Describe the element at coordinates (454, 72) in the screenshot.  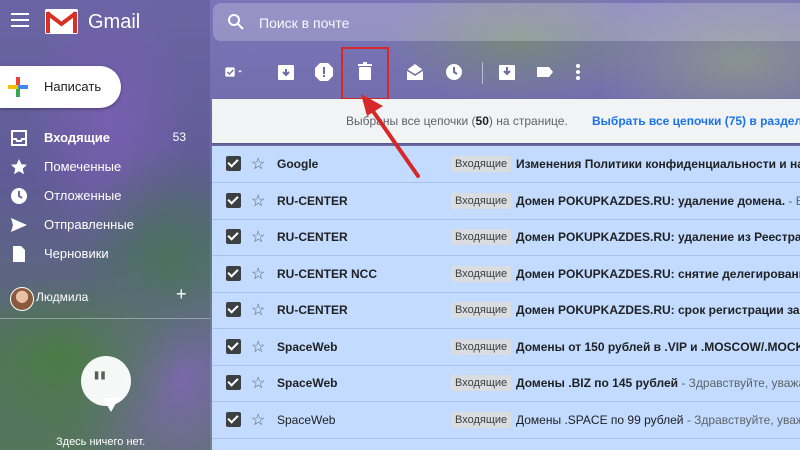
I see `snooze-icon` at that location.